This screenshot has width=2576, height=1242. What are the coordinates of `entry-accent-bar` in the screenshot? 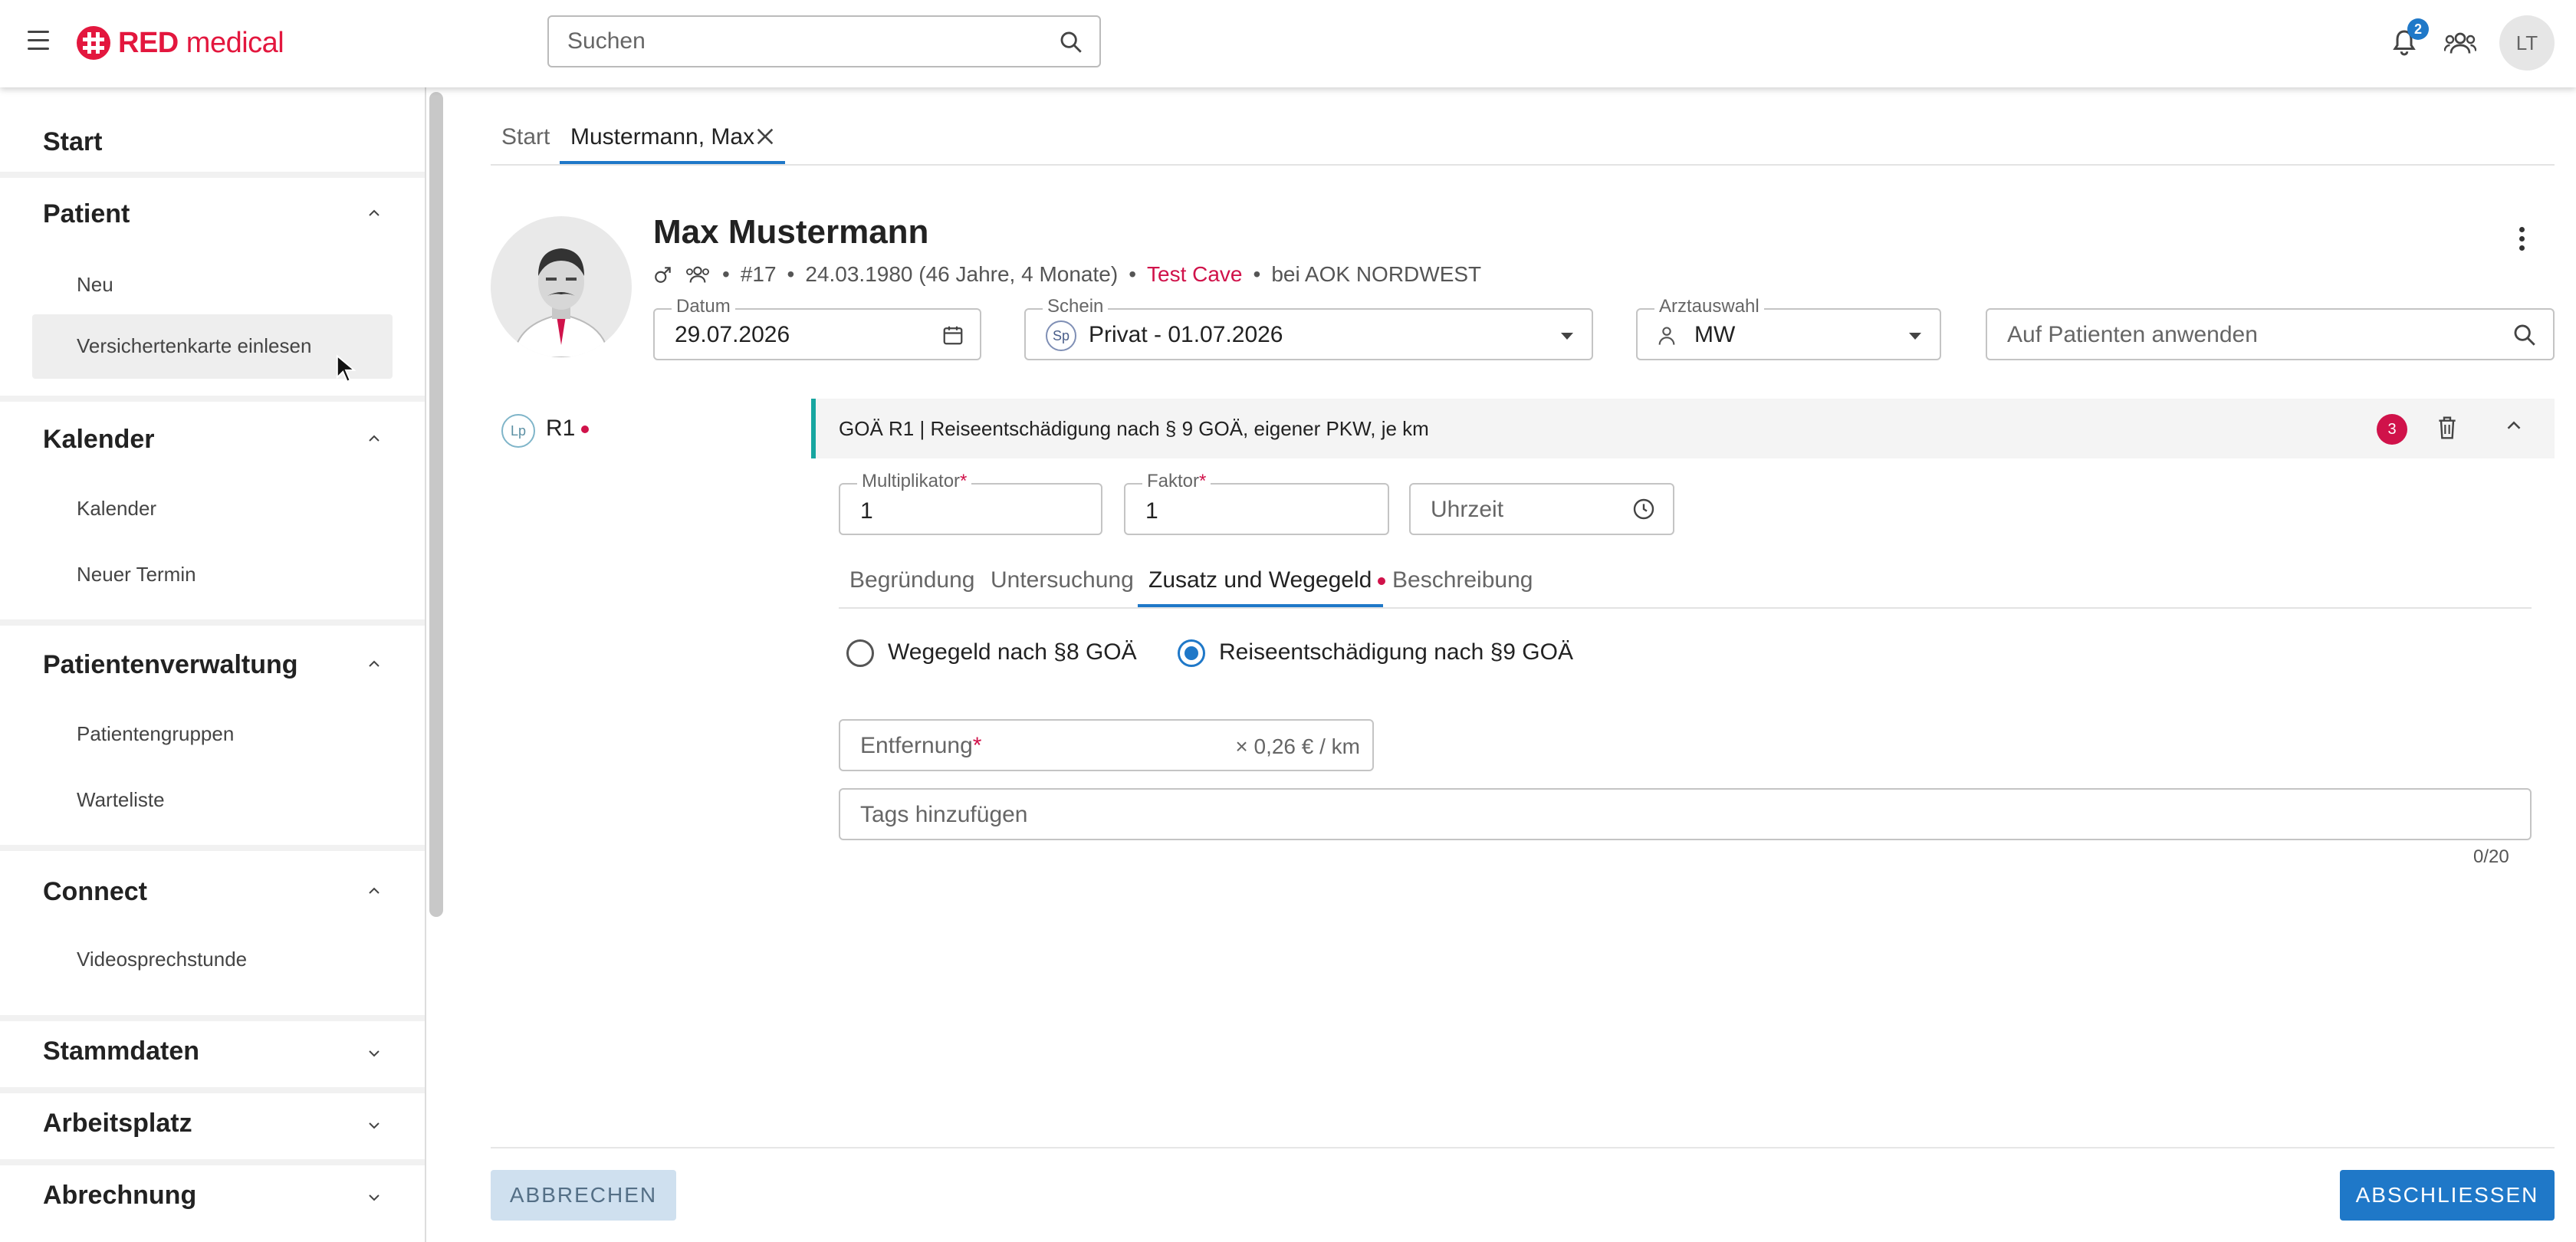 It's located at (814, 429).